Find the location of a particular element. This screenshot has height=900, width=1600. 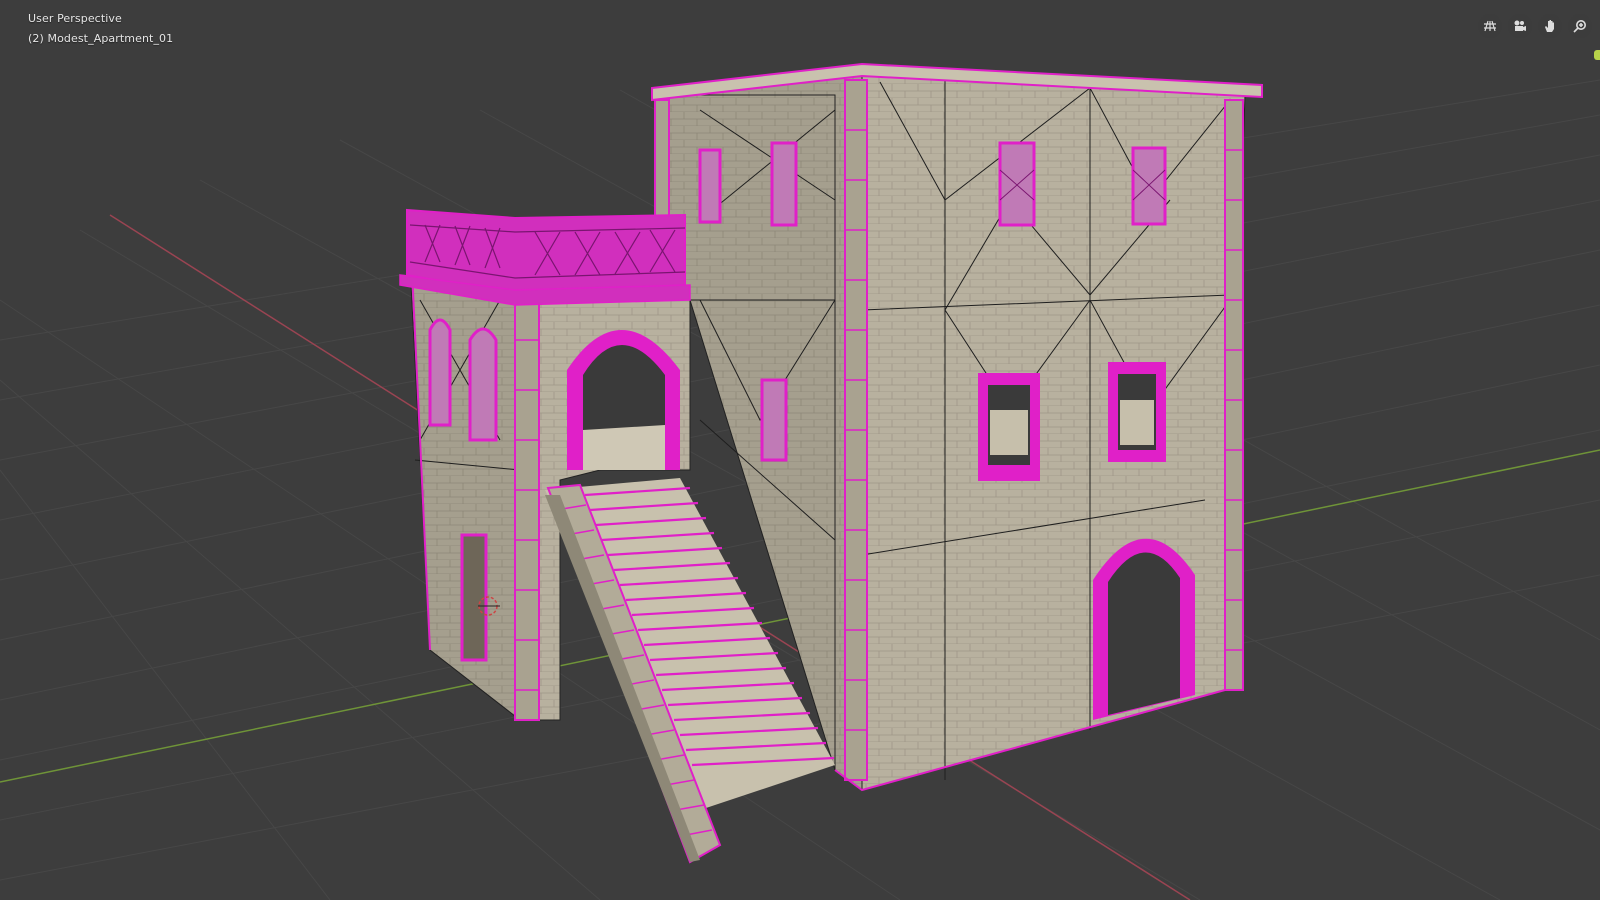

ortho-toggle-button is located at coordinates (1490, 26).